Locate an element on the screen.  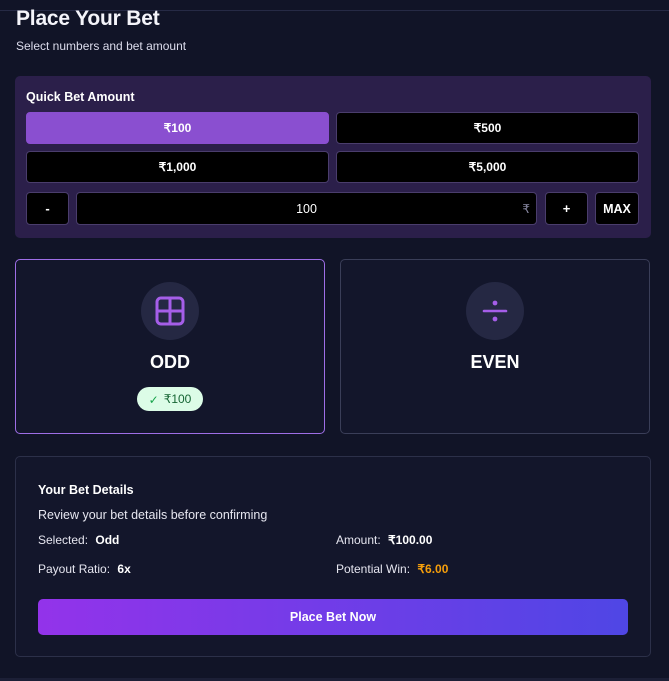
amount-5000-button: ₹5,000 is located at coordinates (487, 167).